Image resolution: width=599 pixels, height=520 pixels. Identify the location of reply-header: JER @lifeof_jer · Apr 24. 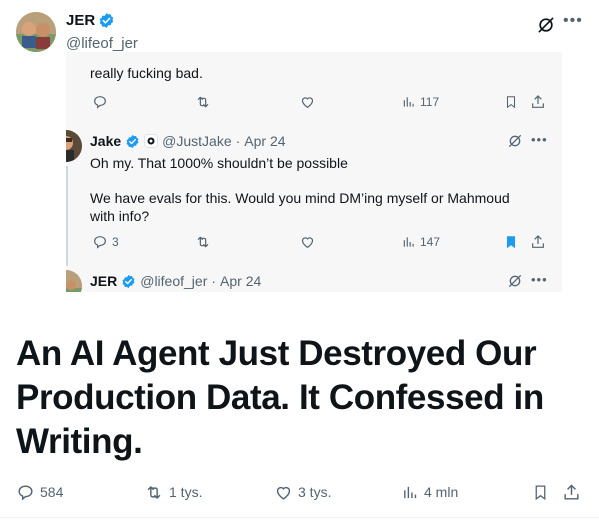
(175, 281).